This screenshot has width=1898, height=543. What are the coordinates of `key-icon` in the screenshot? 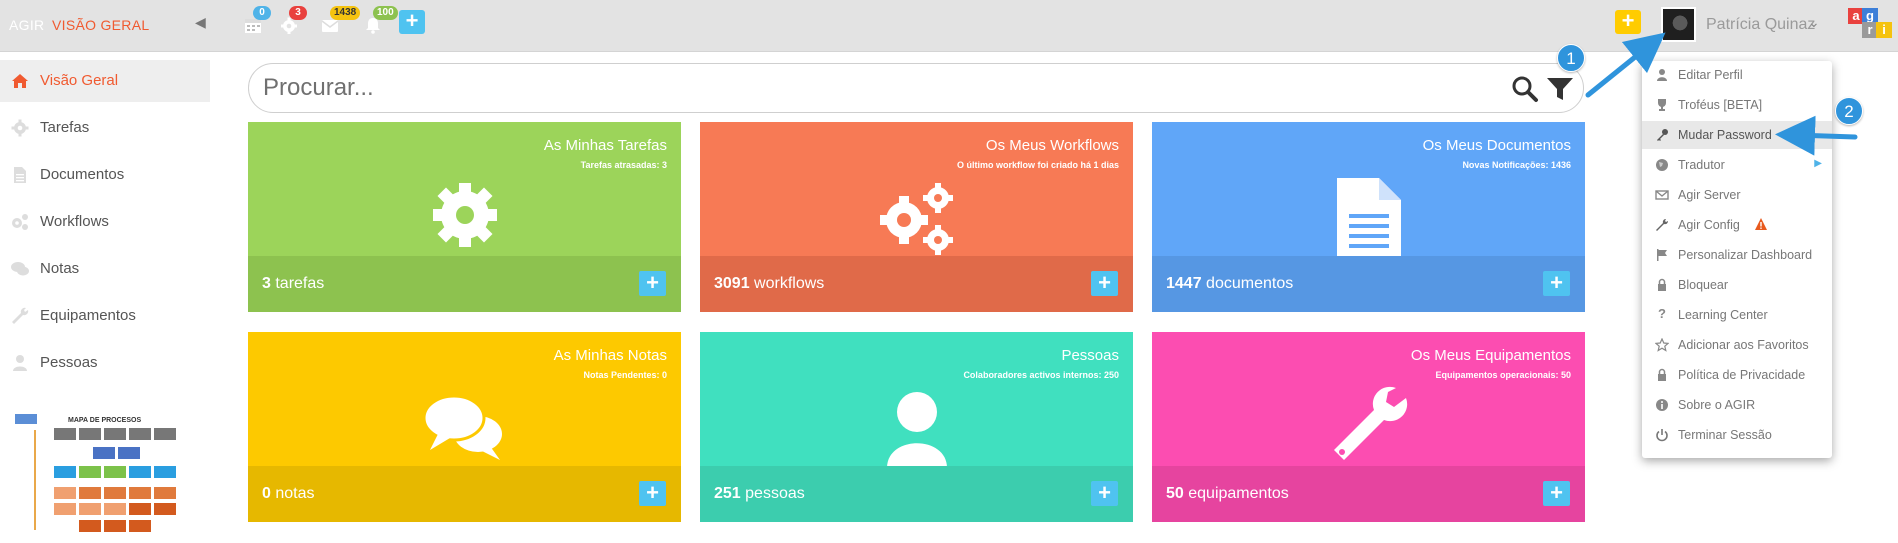 It's located at (1662, 135).